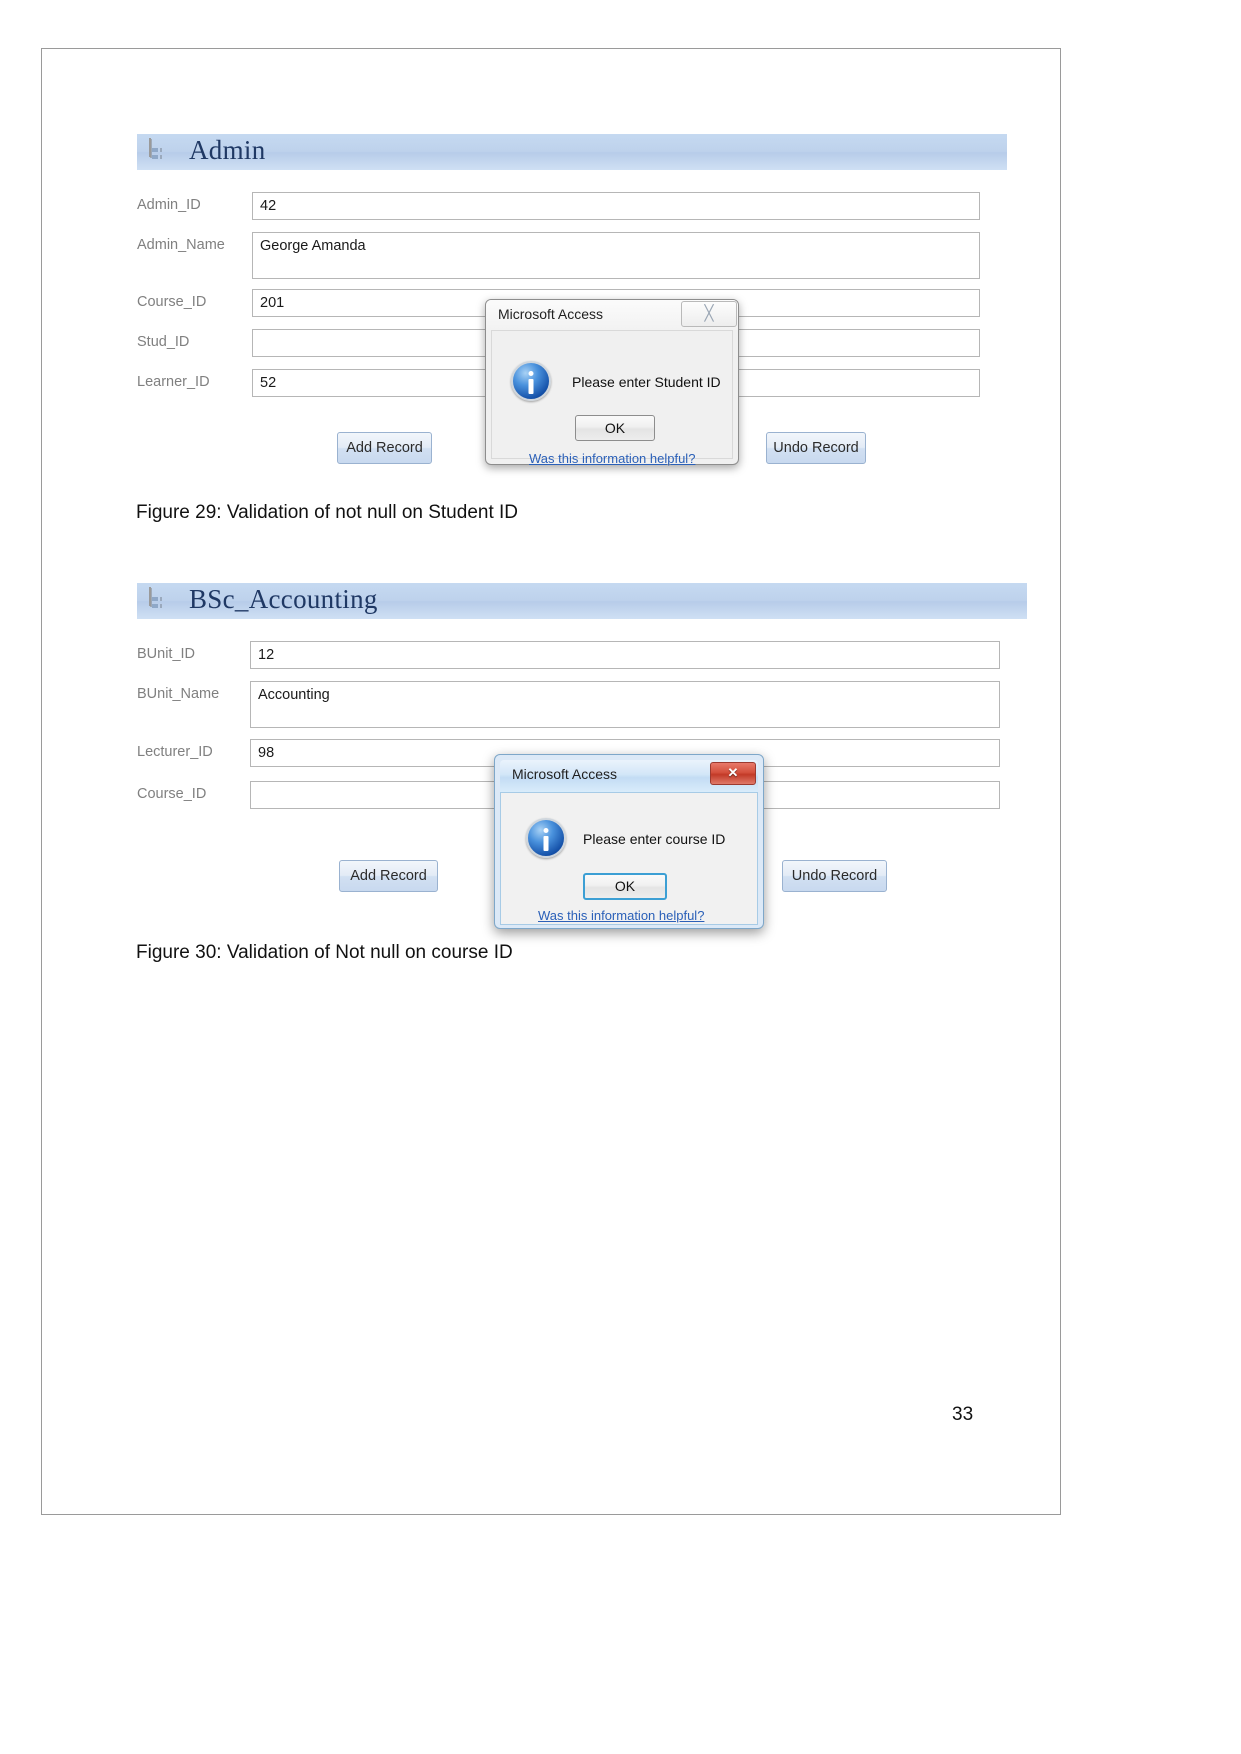 Image resolution: width=1241 pixels, height=1754 pixels. What do you see at coordinates (625, 655) in the screenshot?
I see `field-input-bunit-id: 12` at bounding box center [625, 655].